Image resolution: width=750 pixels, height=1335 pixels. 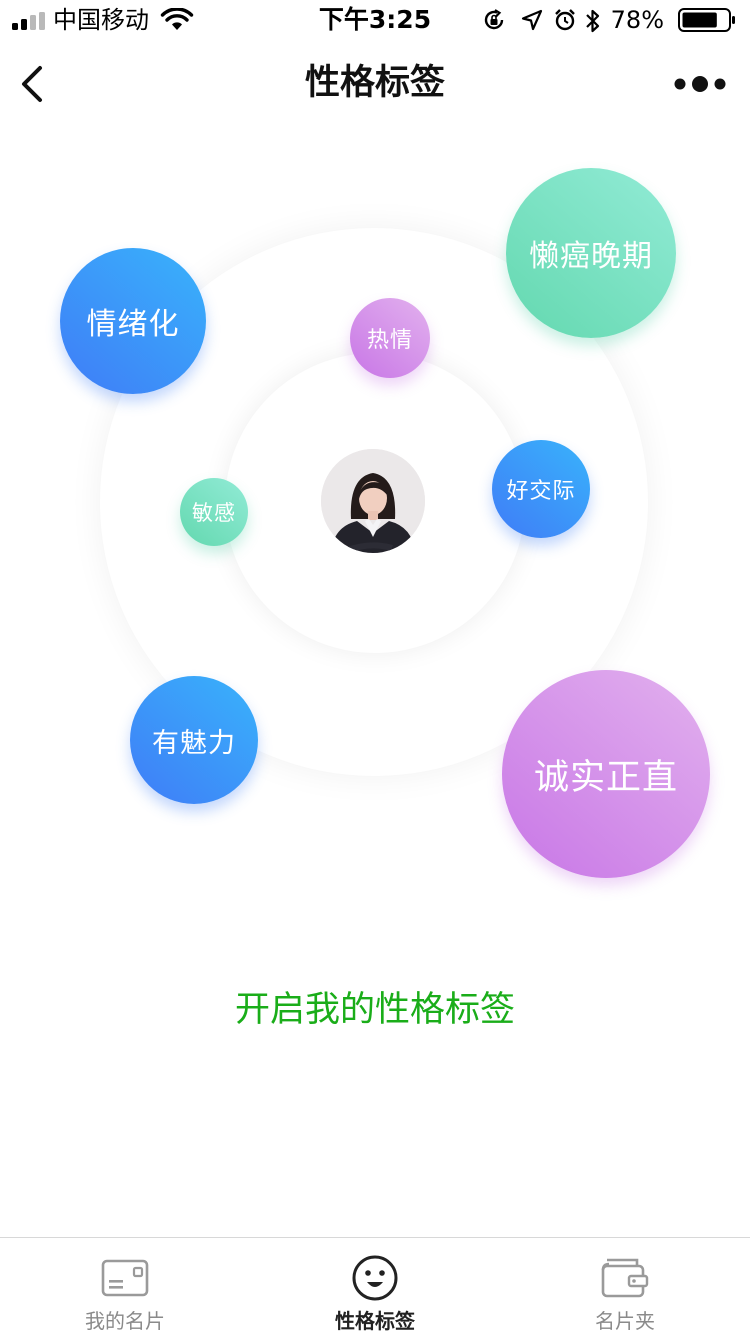 What do you see at coordinates (593, 21) in the screenshot?
I see `bluetooth-icon` at bounding box center [593, 21].